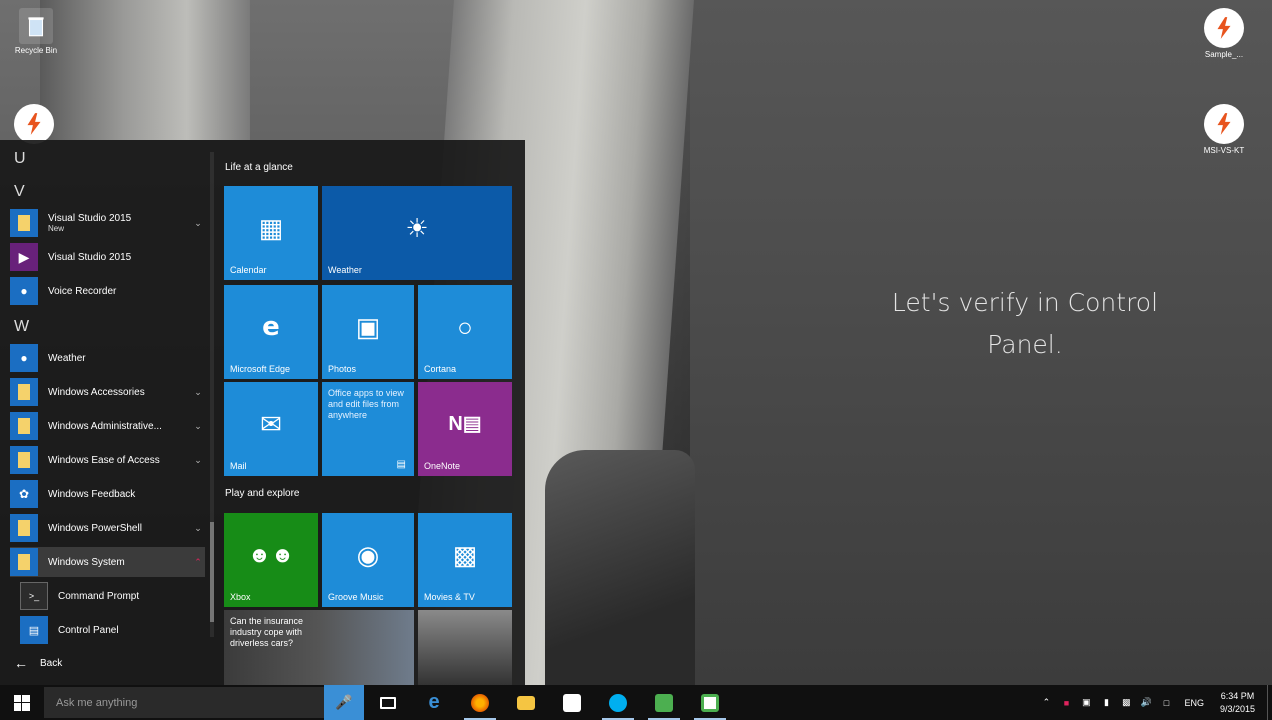 This screenshot has height=720, width=1272. What do you see at coordinates (67, 358) in the screenshot?
I see `app-label: Weather` at bounding box center [67, 358].